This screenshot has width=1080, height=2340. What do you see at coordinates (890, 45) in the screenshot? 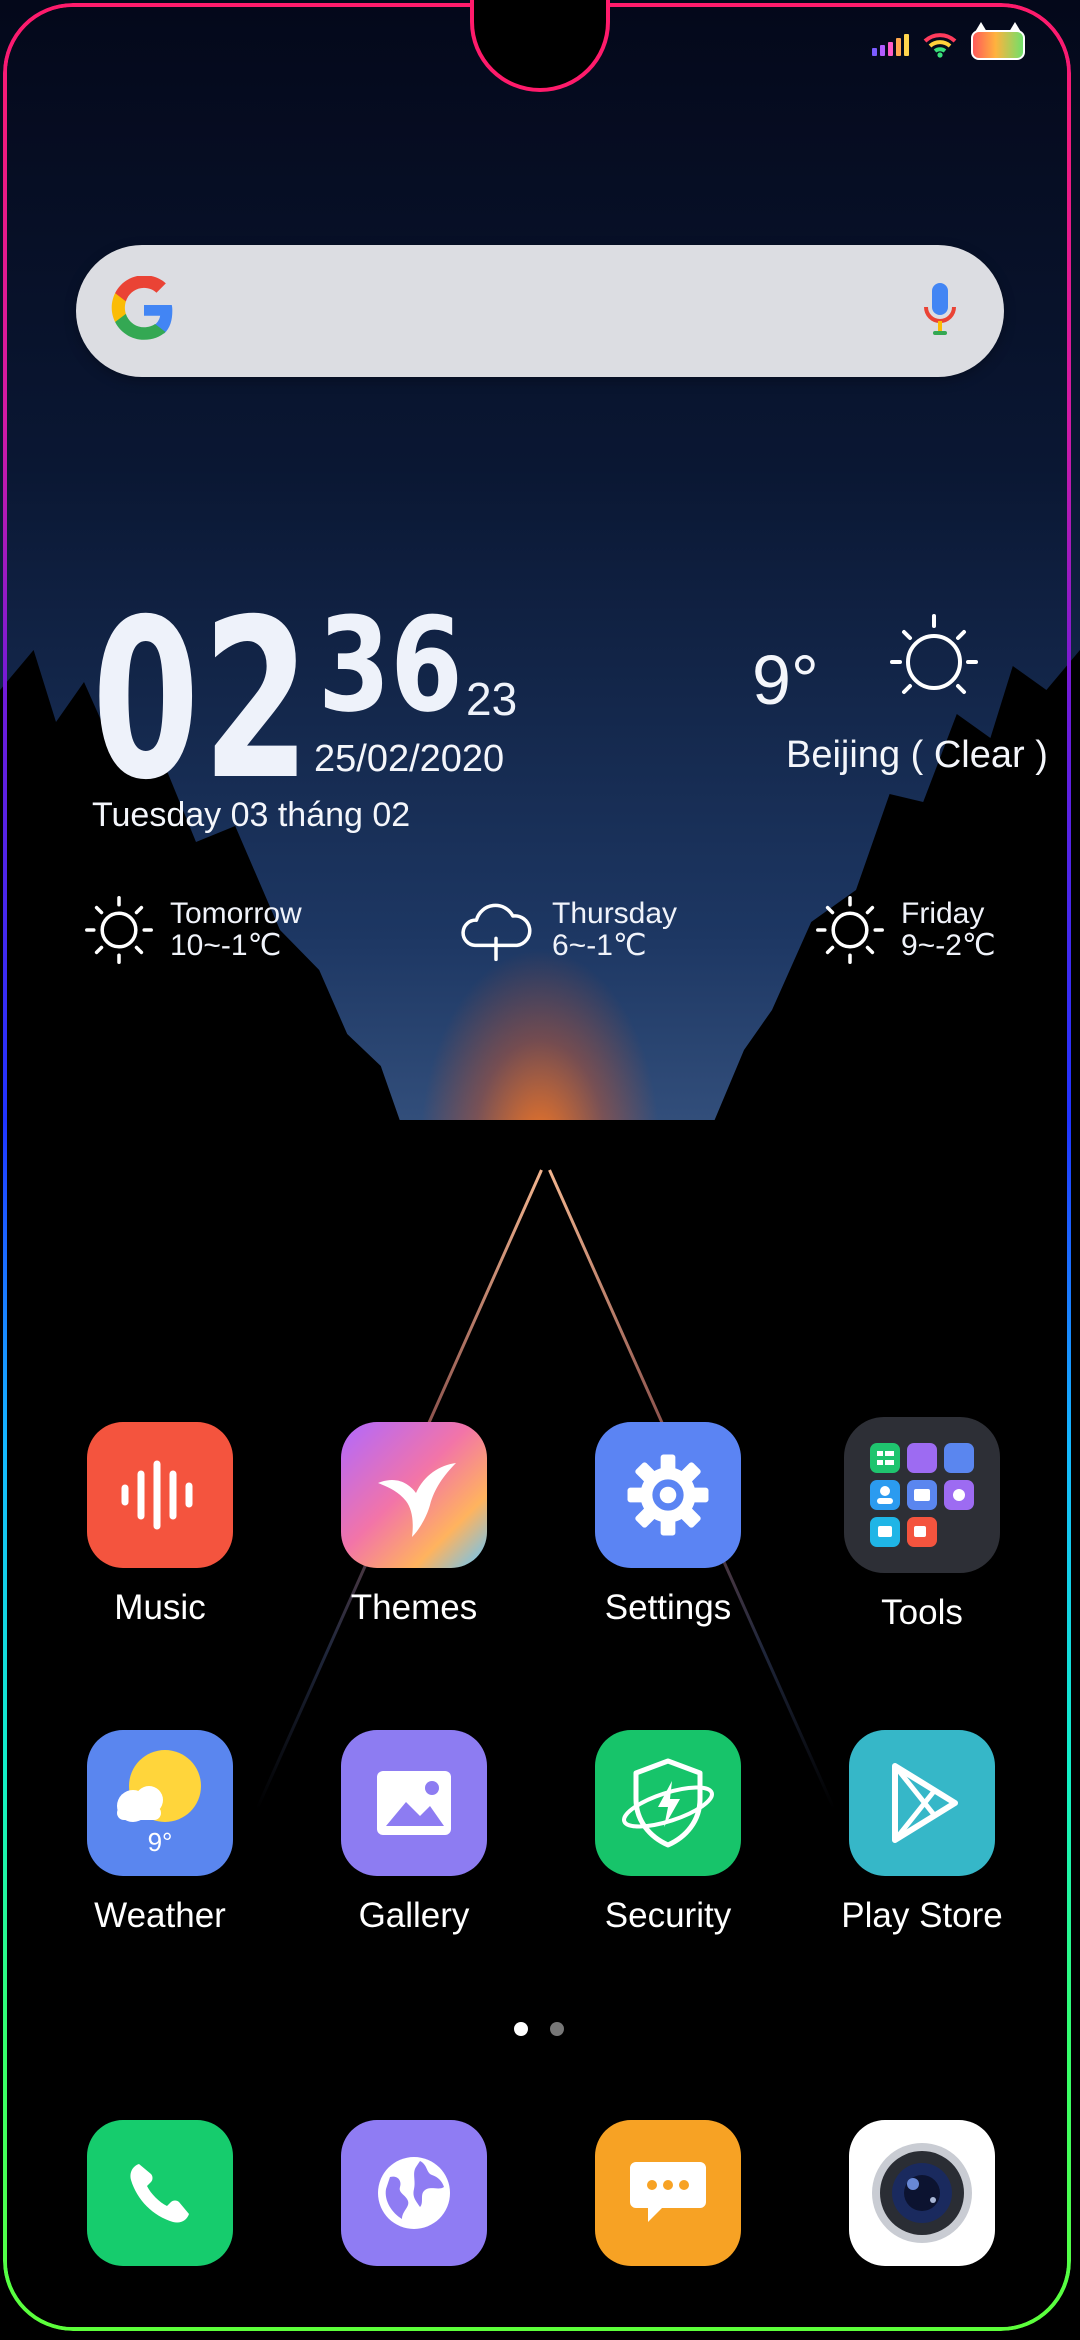
I see `signal-icon` at bounding box center [890, 45].